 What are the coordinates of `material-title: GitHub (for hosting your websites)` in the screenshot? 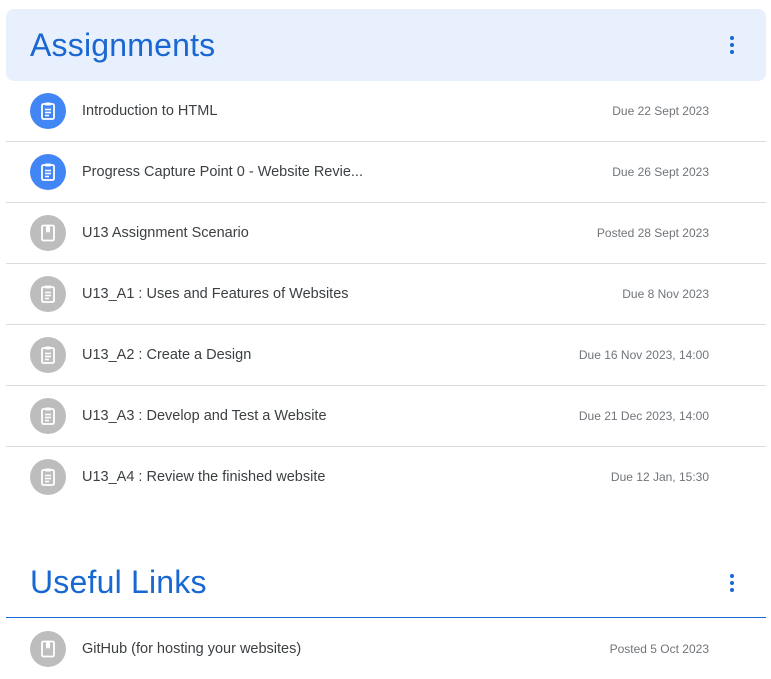 It's located at (192, 649).